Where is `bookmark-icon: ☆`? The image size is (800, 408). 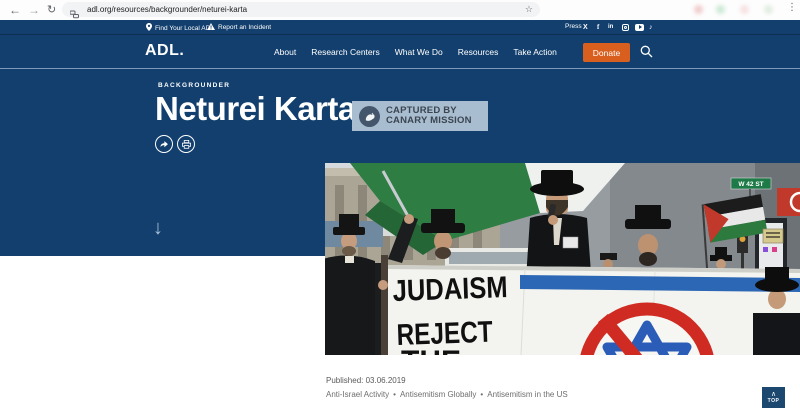
bookmark-icon: ☆ is located at coordinates (529, 9).